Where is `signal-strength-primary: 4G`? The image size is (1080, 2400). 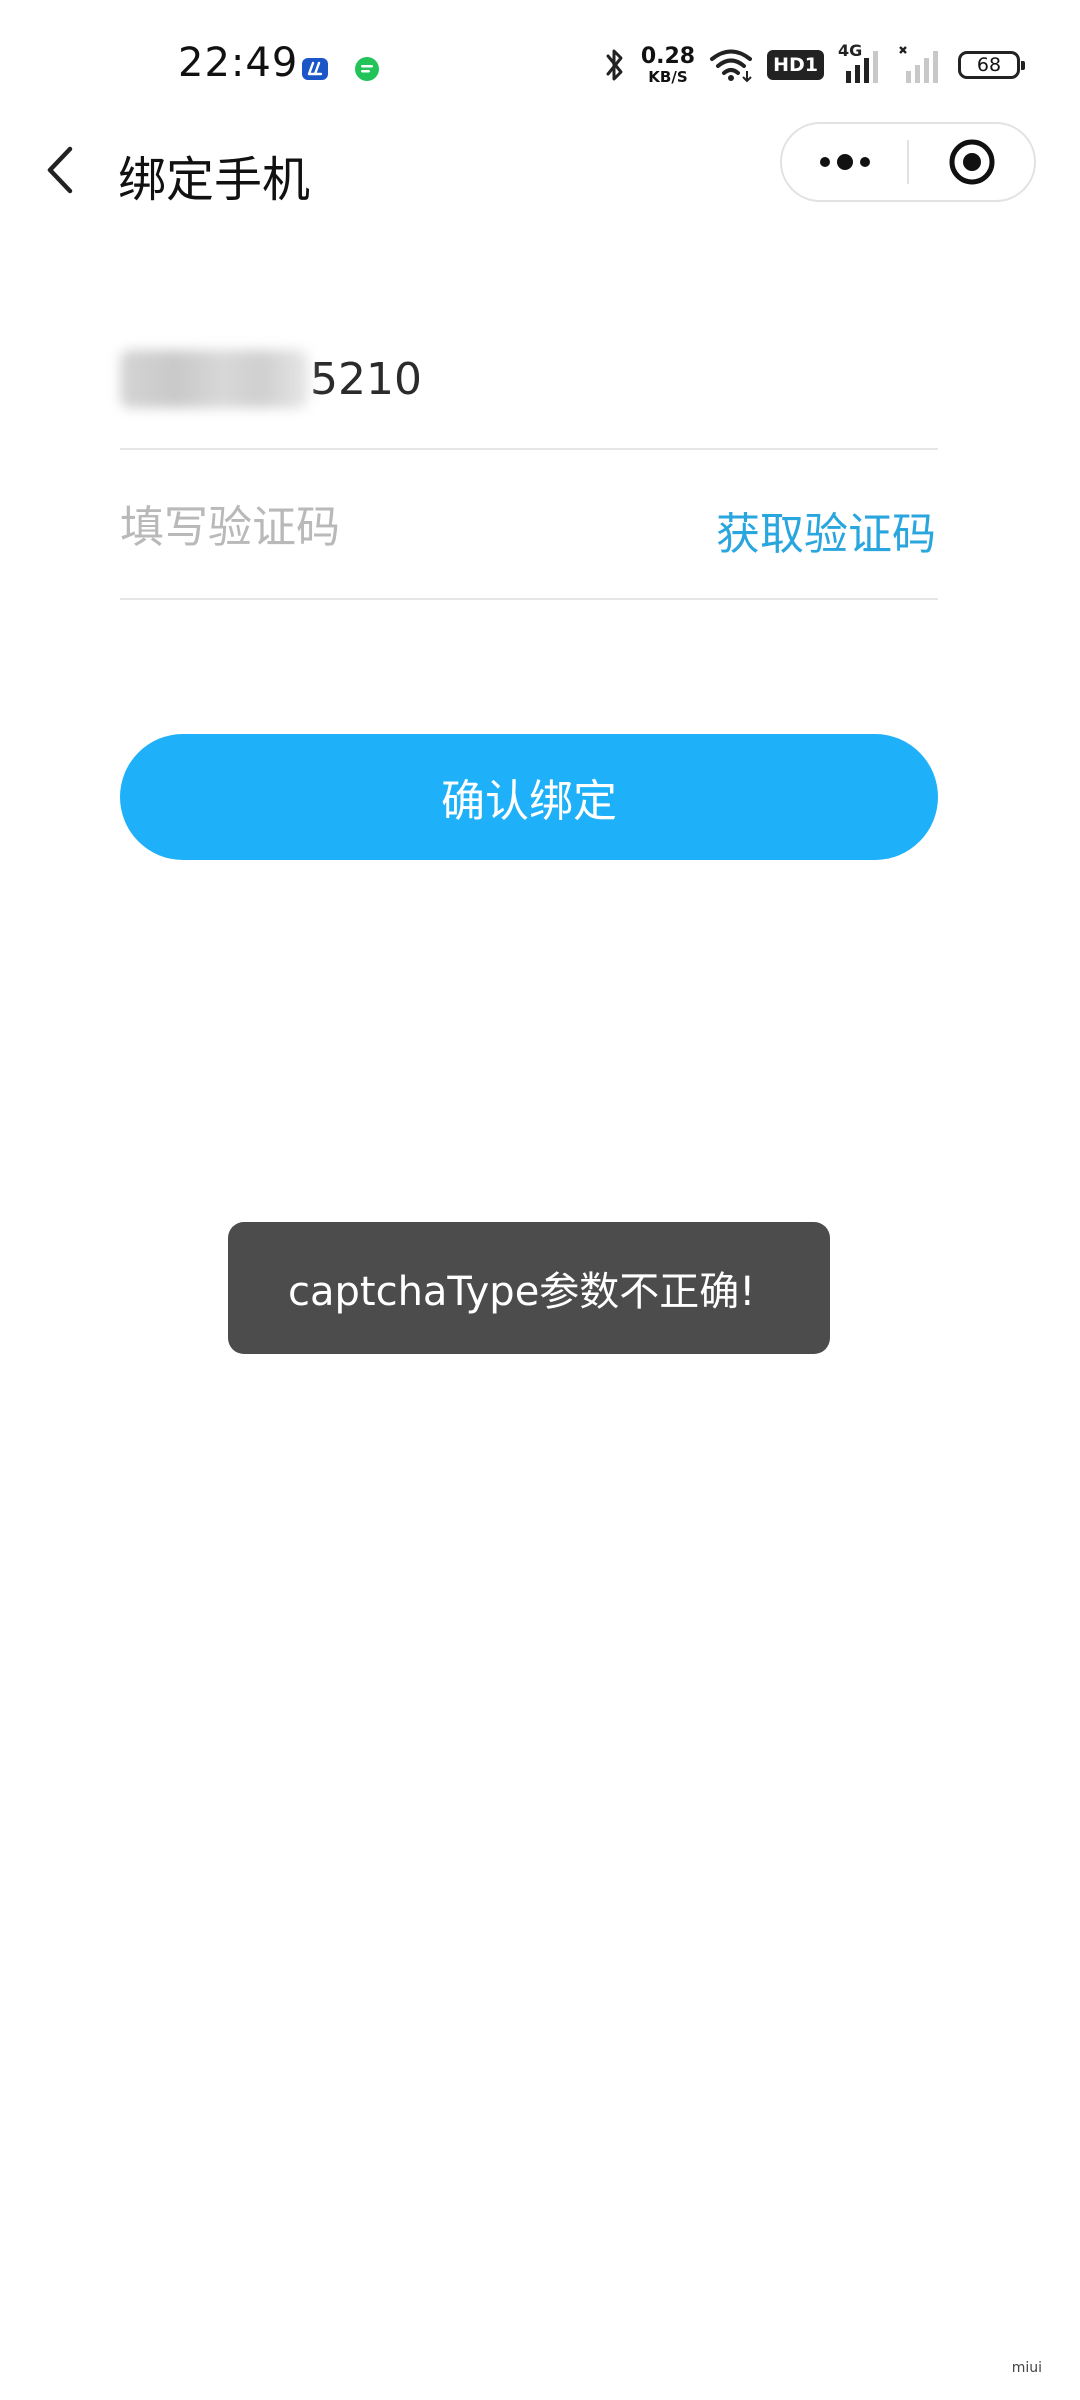
signal-strength-primary: 4G is located at coordinates (861, 63).